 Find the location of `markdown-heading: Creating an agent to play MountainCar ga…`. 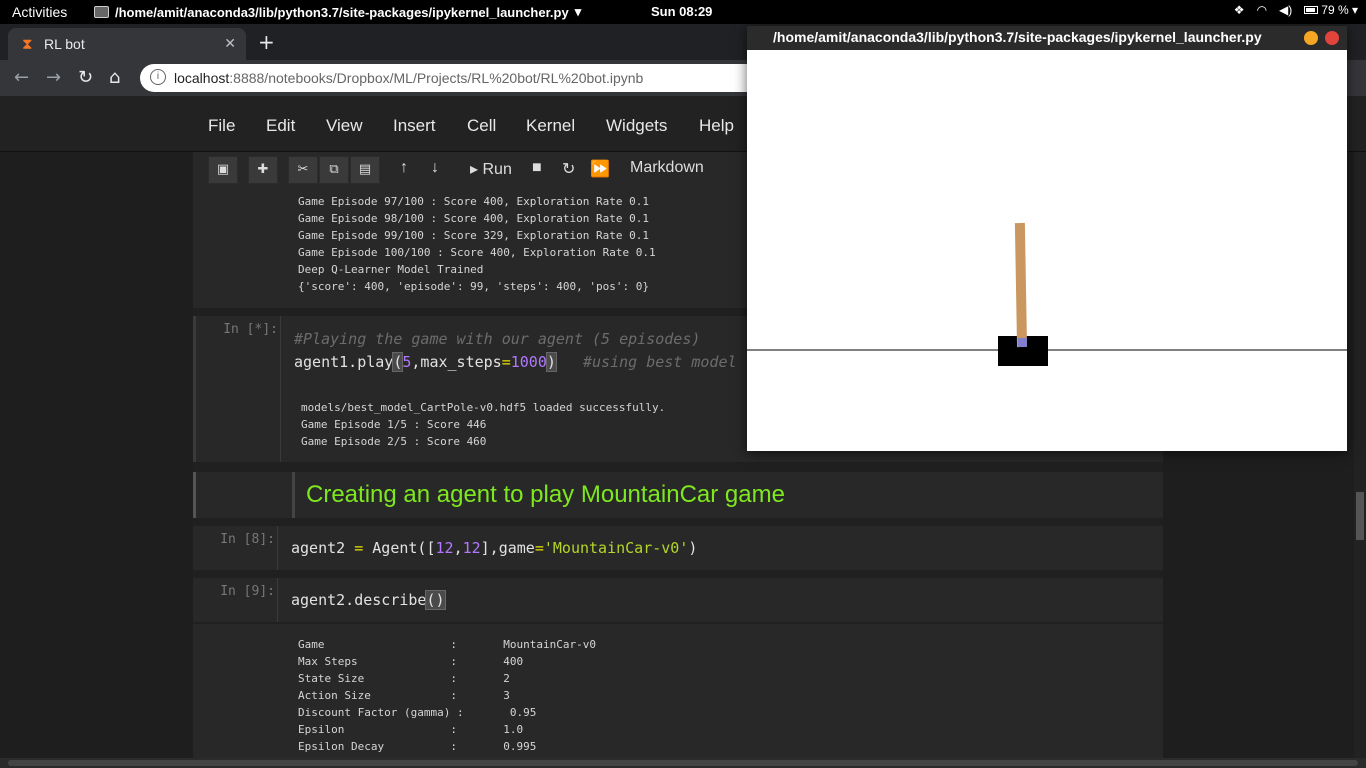

markdown-heading: Creating an agent to play MountainCar ga… is located at coordinates (545, 494).